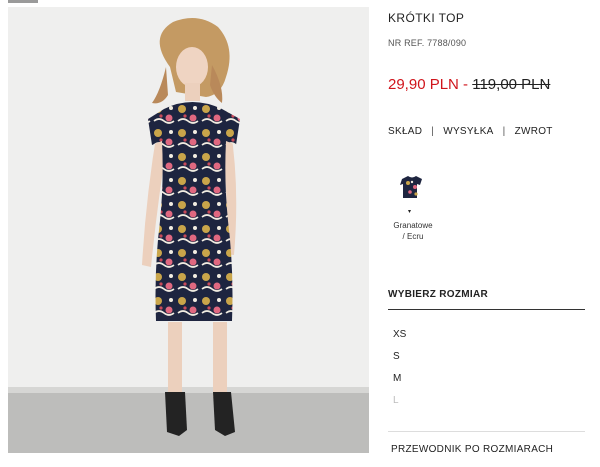 This screenshot has width=600, height=467. Describe the element at coordinates (396, 400) in the screenshot. I see `size-option-l: L` at that location.